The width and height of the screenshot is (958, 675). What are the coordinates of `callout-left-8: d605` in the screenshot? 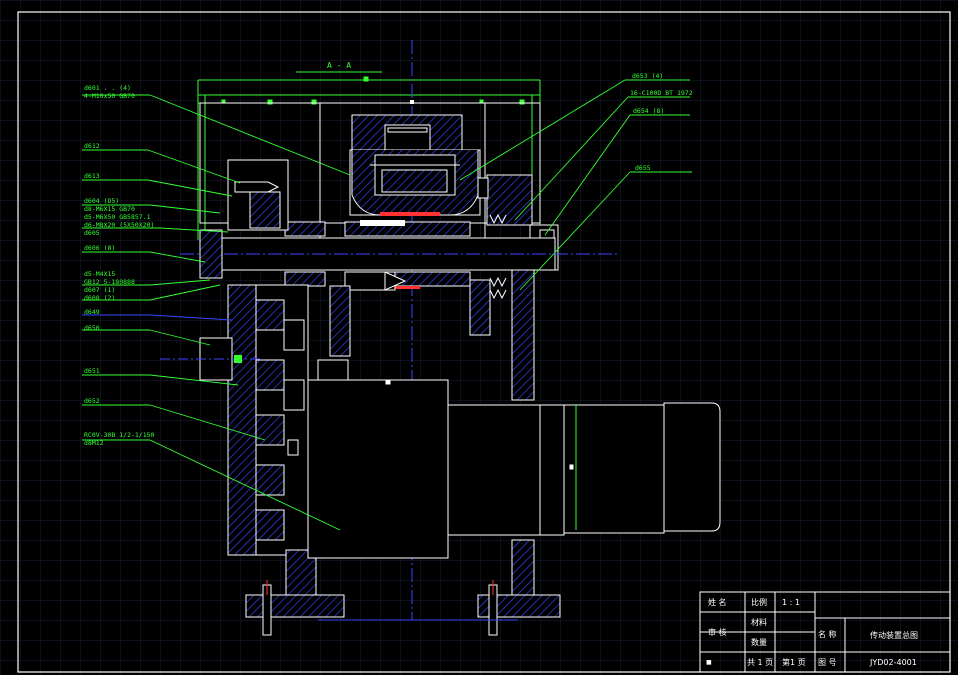 It's located at (92, 233).